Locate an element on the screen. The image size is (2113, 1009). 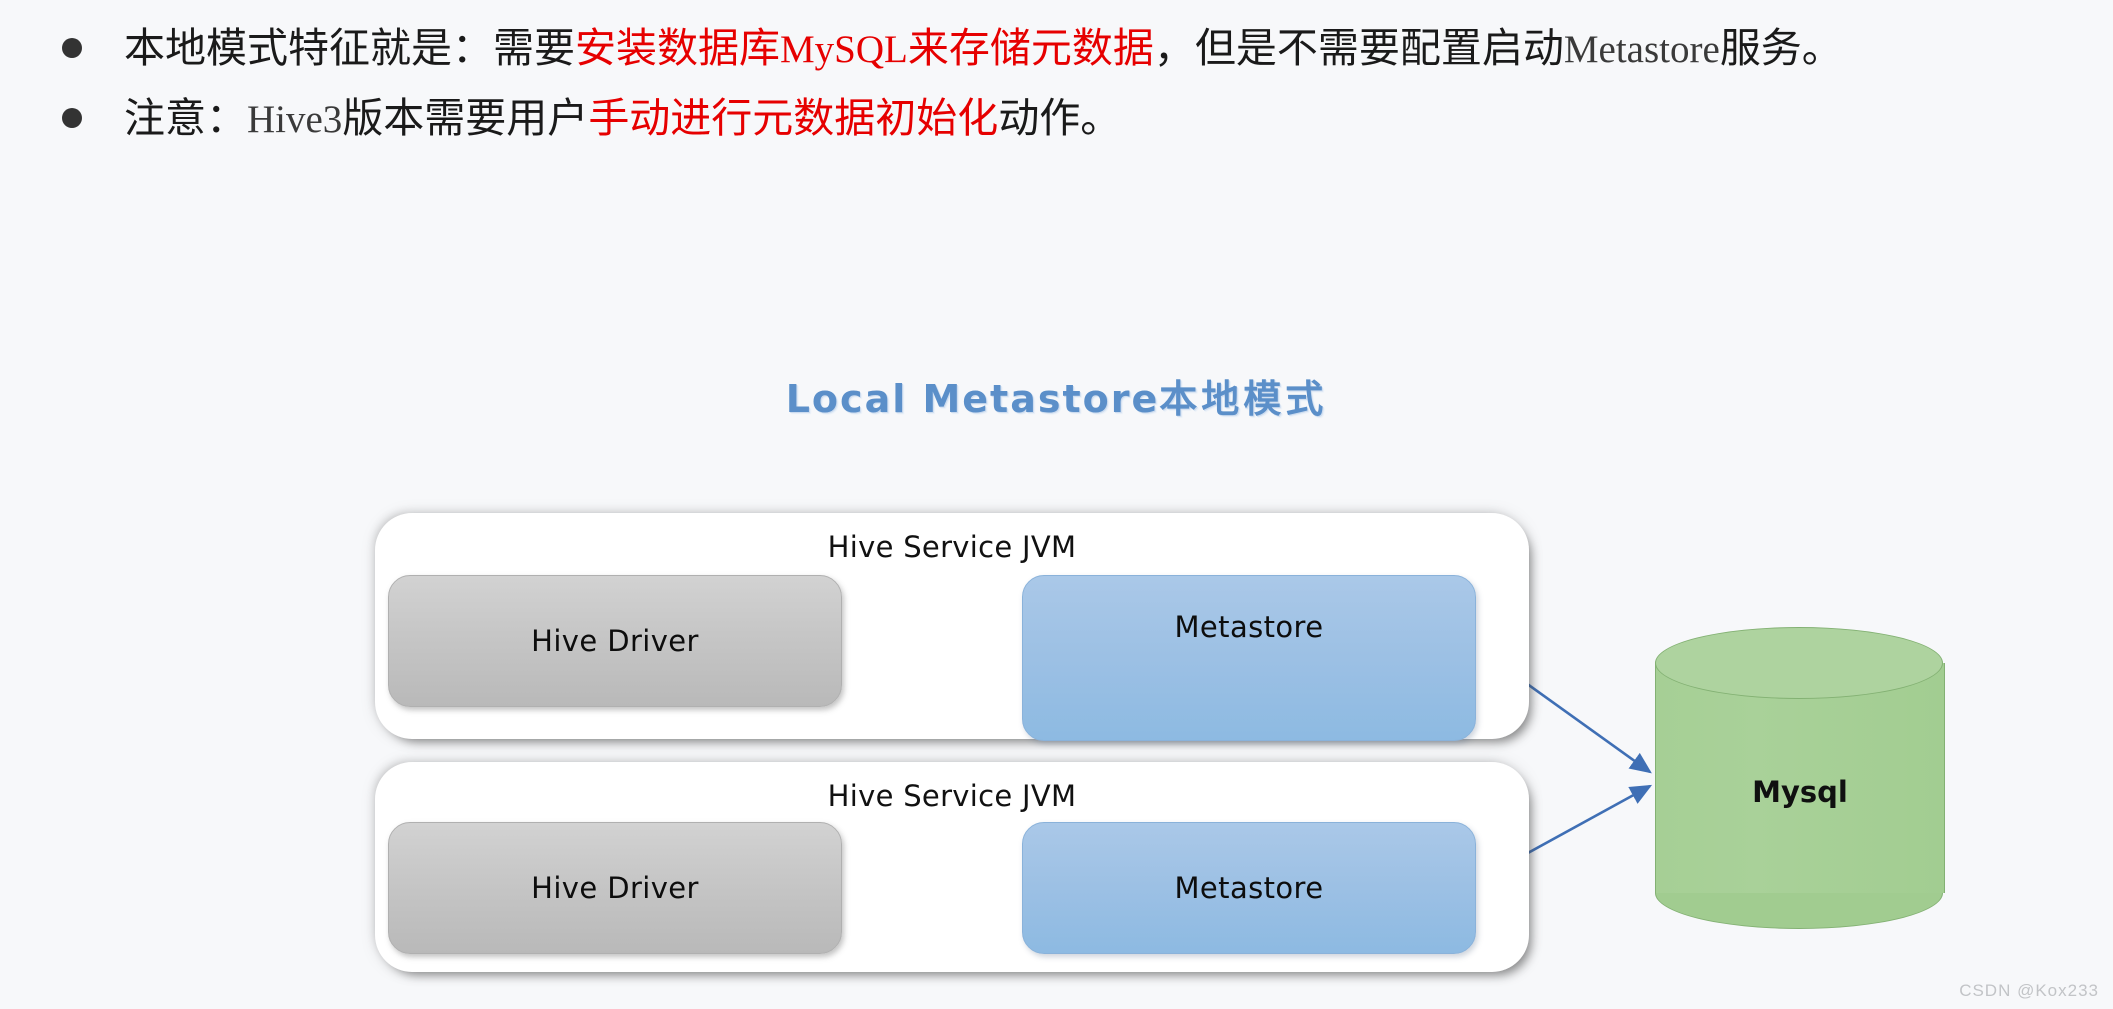
hive-driver-label-2: Hive Driver is located at coordinates (615, 888).